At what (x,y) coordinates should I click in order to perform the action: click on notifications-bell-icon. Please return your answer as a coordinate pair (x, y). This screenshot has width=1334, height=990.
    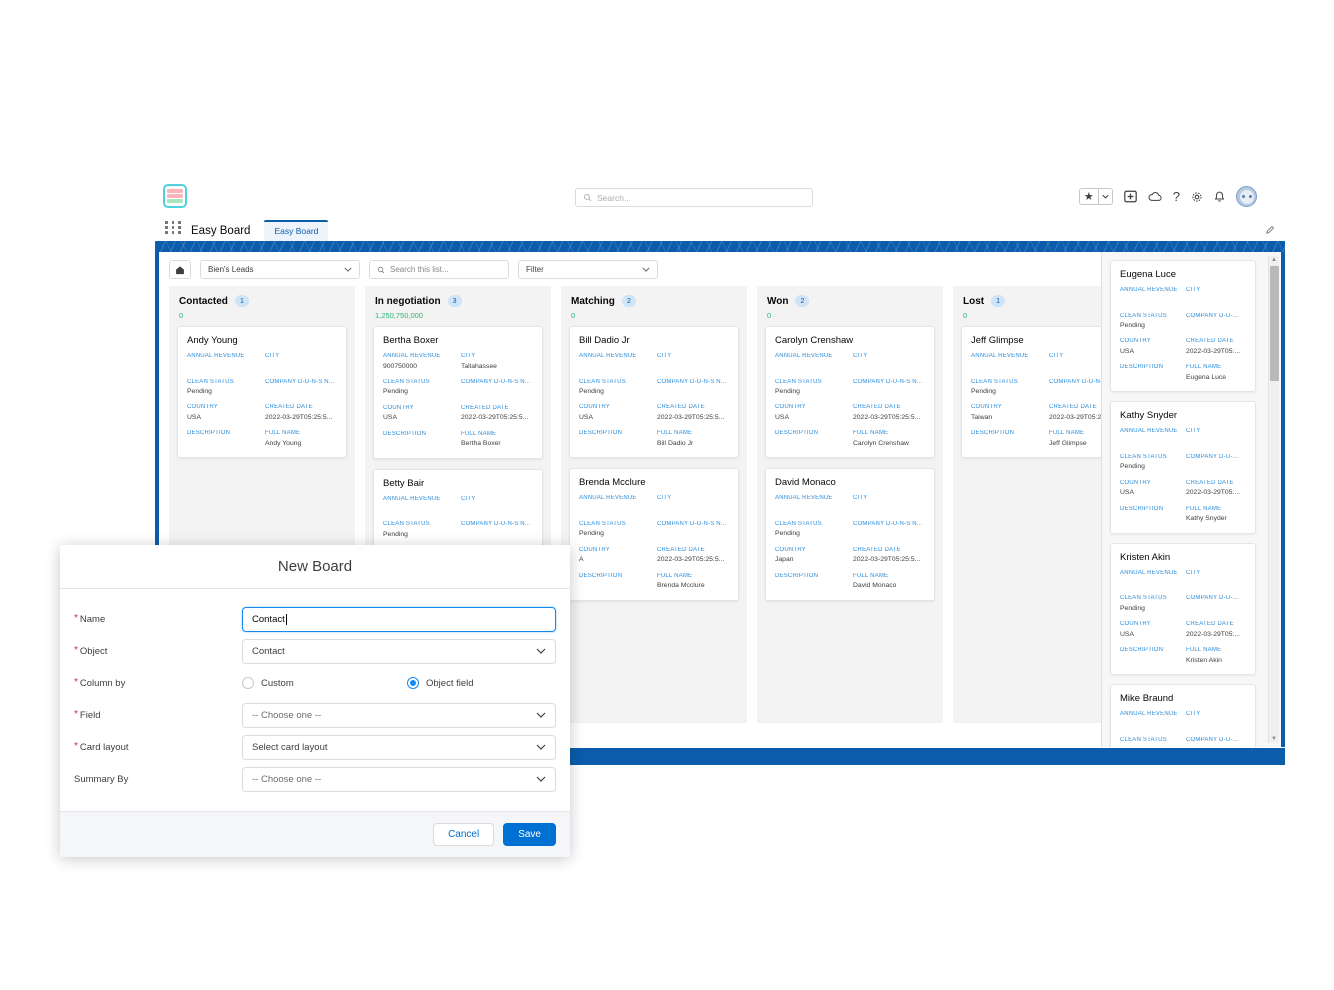
    Looking at the image, I should click on (1219, 197).